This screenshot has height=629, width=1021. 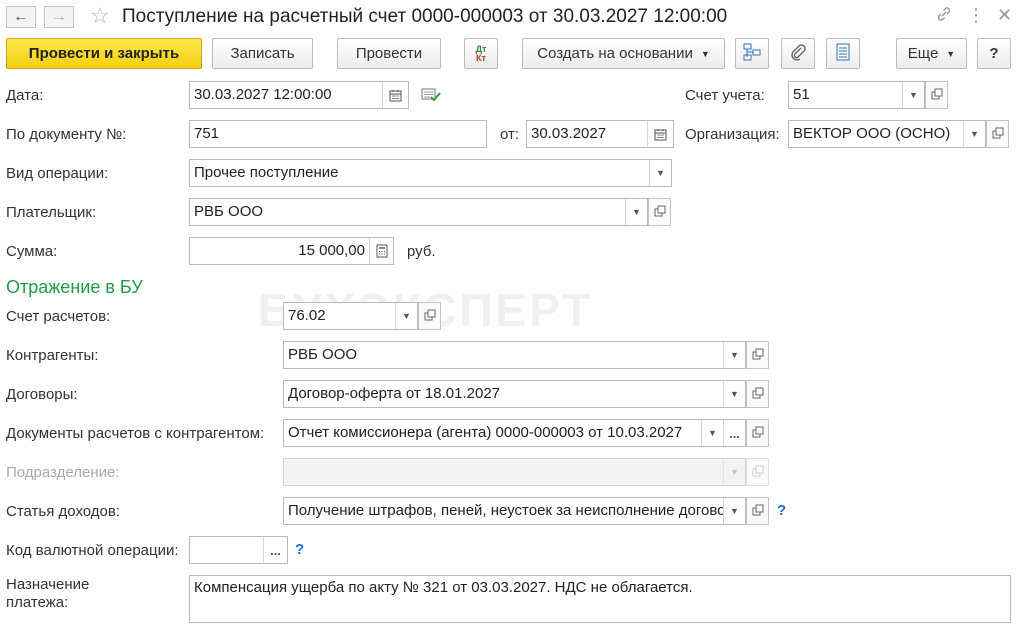 What do you see at coordinates (801, 94) in the screenshot?
I see `account-value: 51` at bounding box center [801, 94].